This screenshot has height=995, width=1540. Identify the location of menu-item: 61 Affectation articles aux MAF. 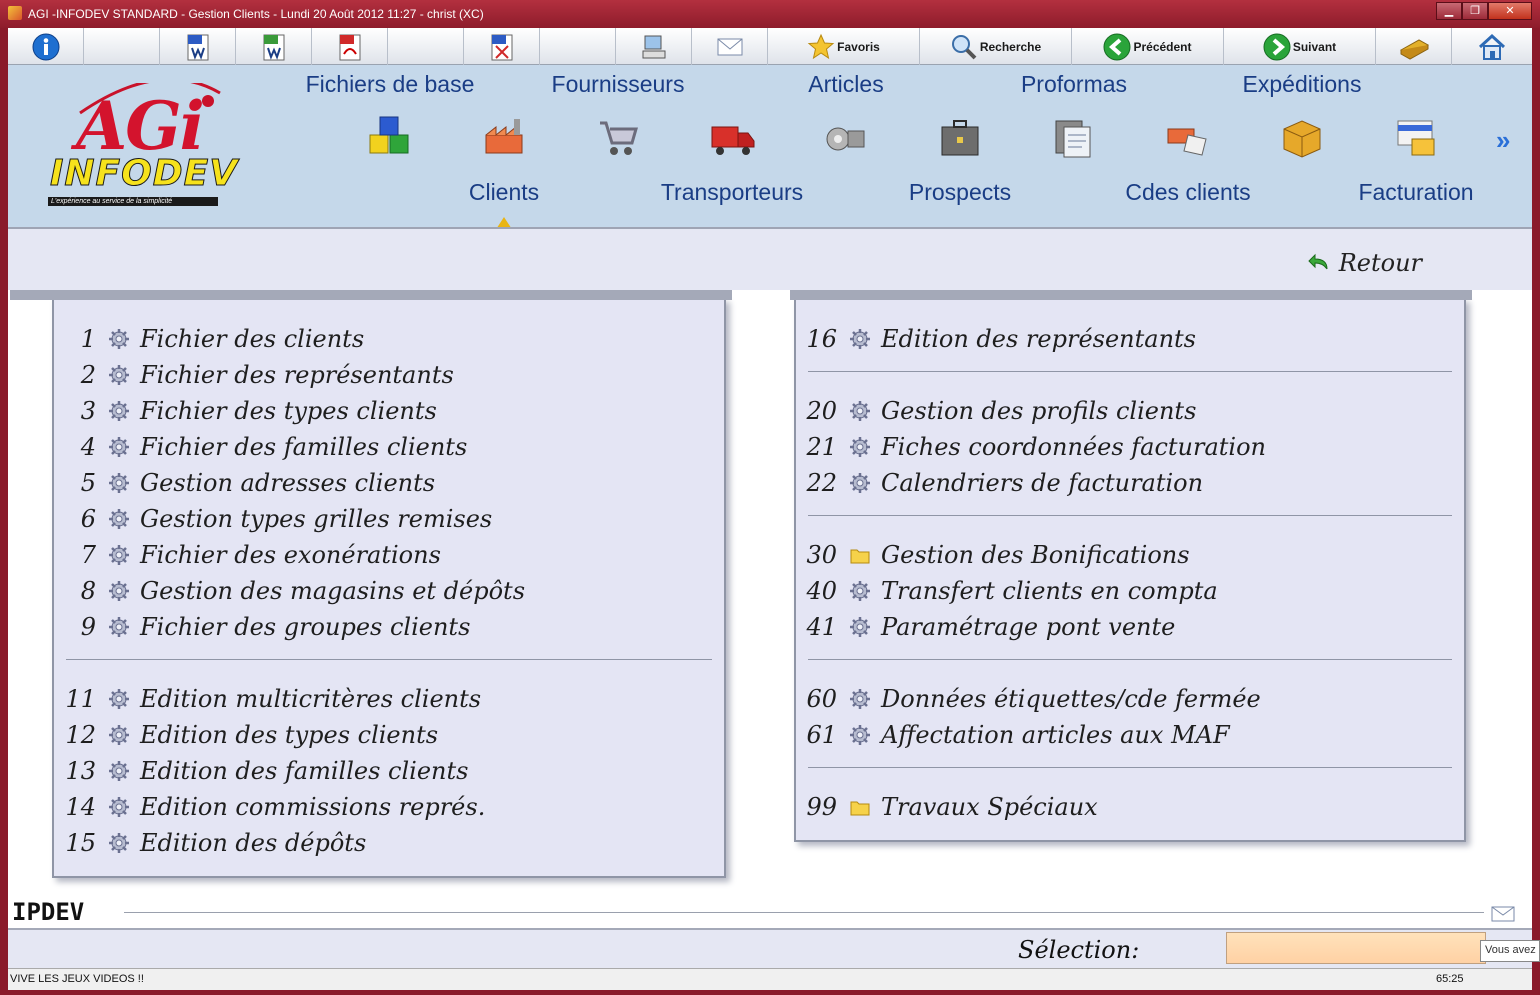
(1013, 735).